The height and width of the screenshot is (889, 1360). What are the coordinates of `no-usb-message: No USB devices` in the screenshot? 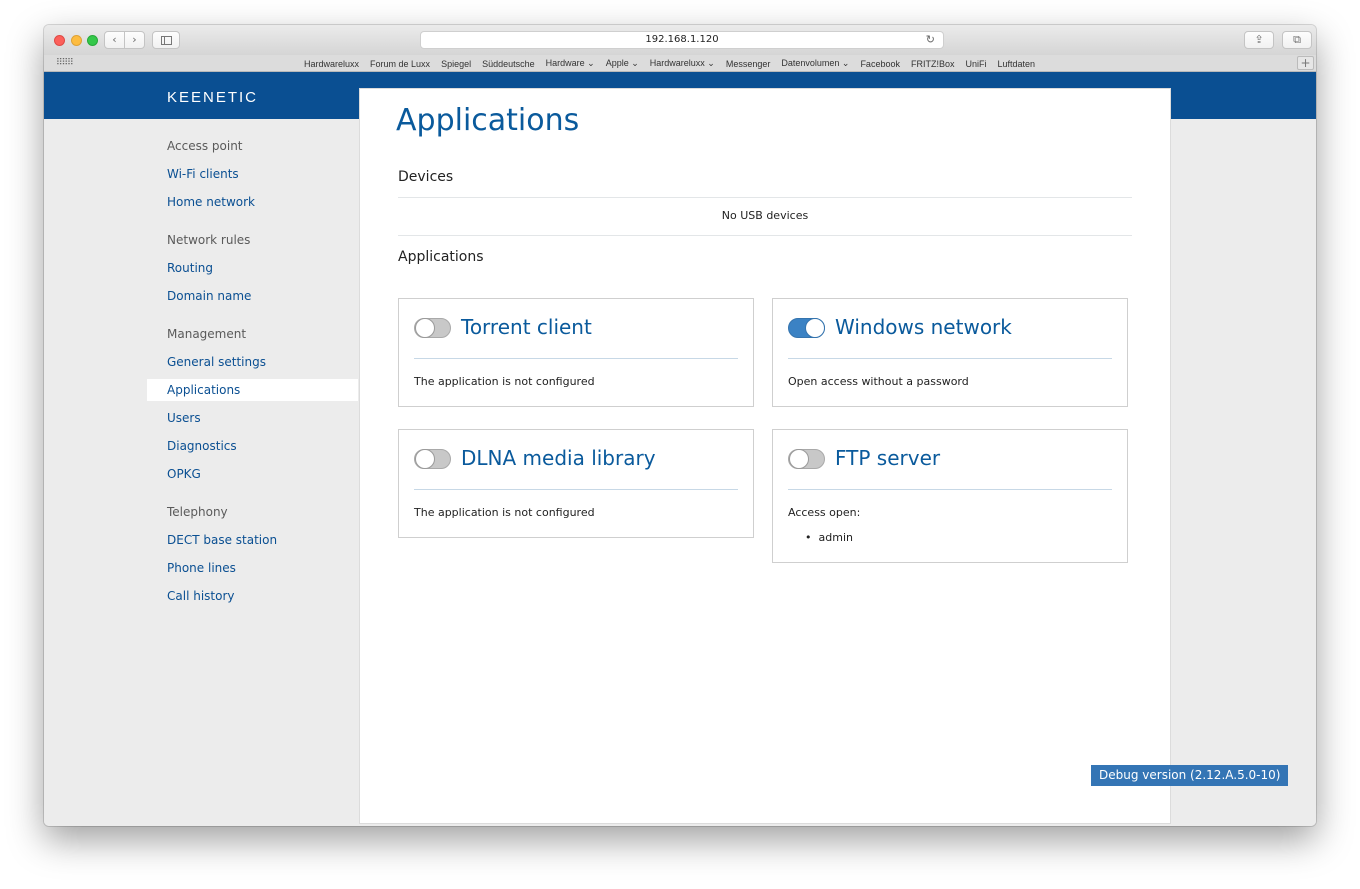 It's located at (765, 215).